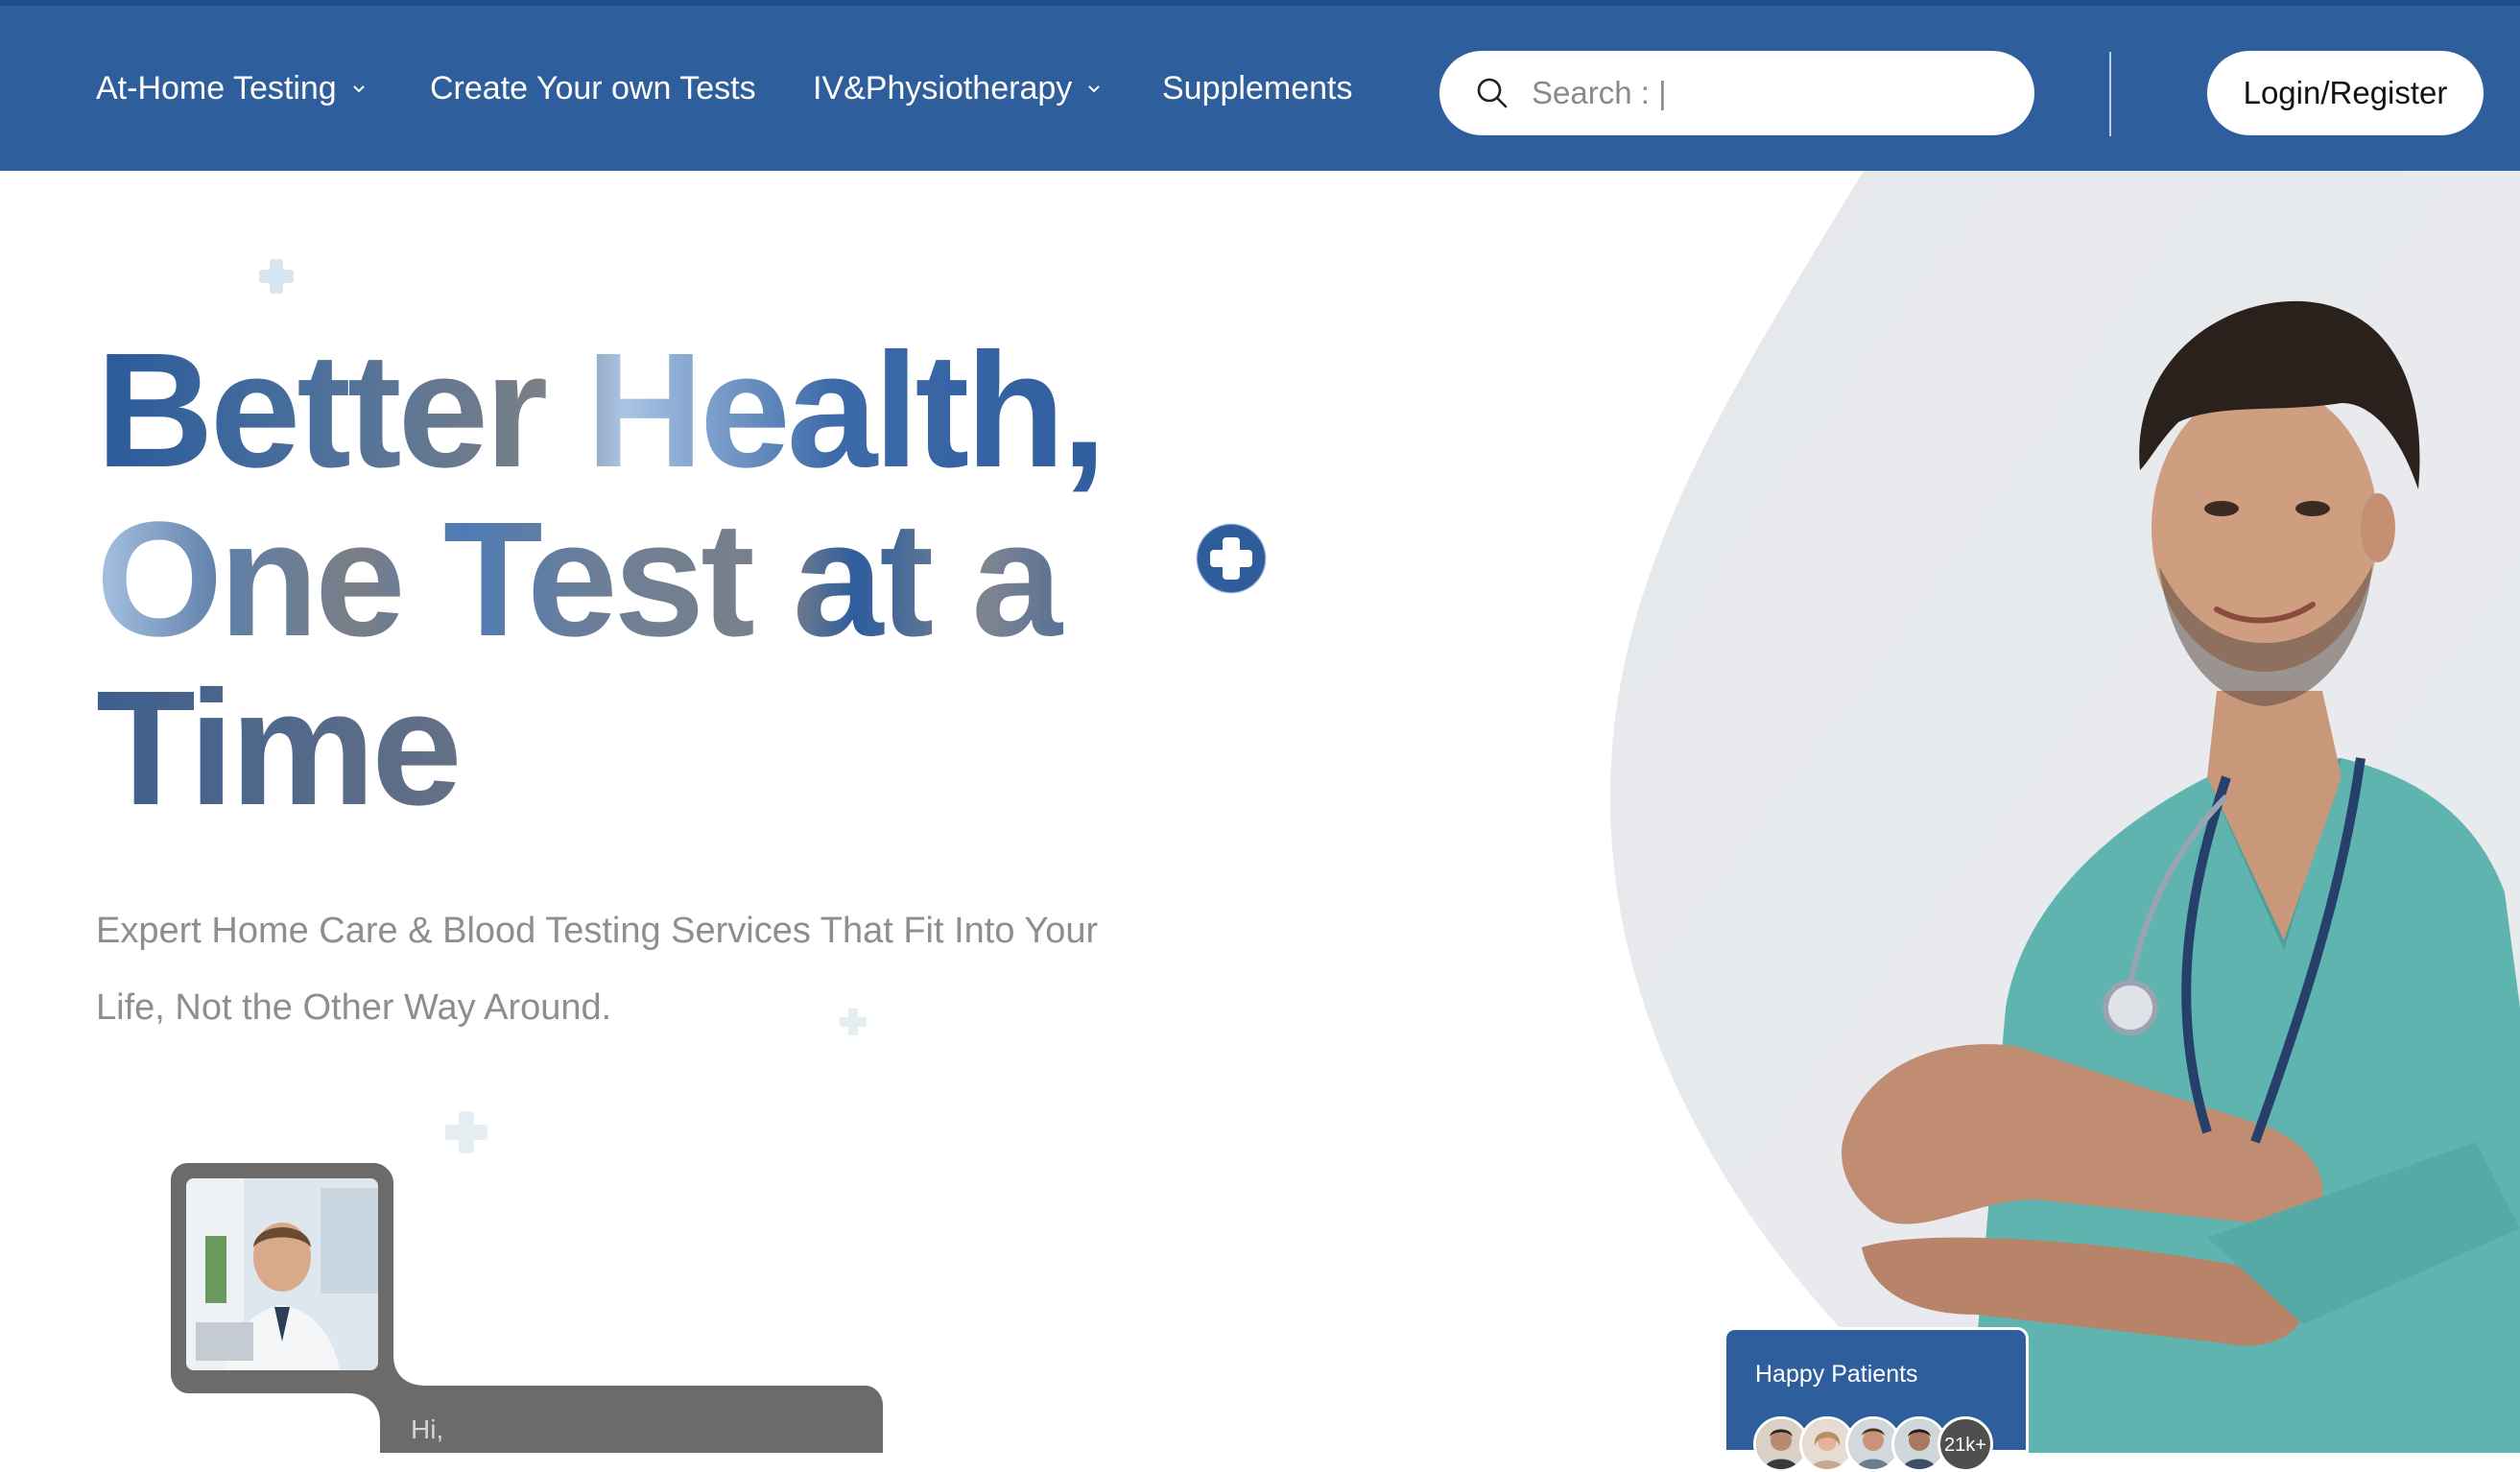 This screenshot has height=1472, width=2520. I want to click on patient-count-badge: 21k+, so click(1966, 1444).